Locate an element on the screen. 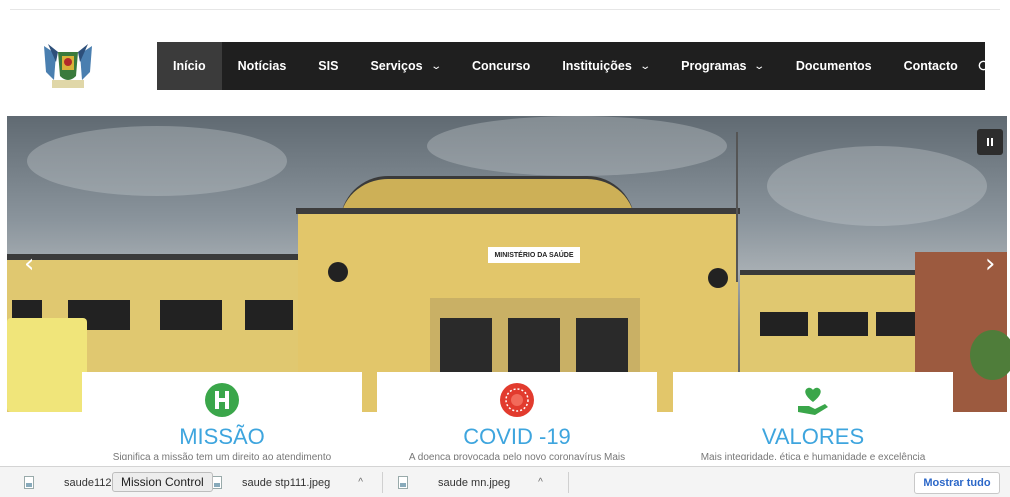 The height and width of the screenshot is (497, 1010). pause-button is located at coordinates (990, 142).